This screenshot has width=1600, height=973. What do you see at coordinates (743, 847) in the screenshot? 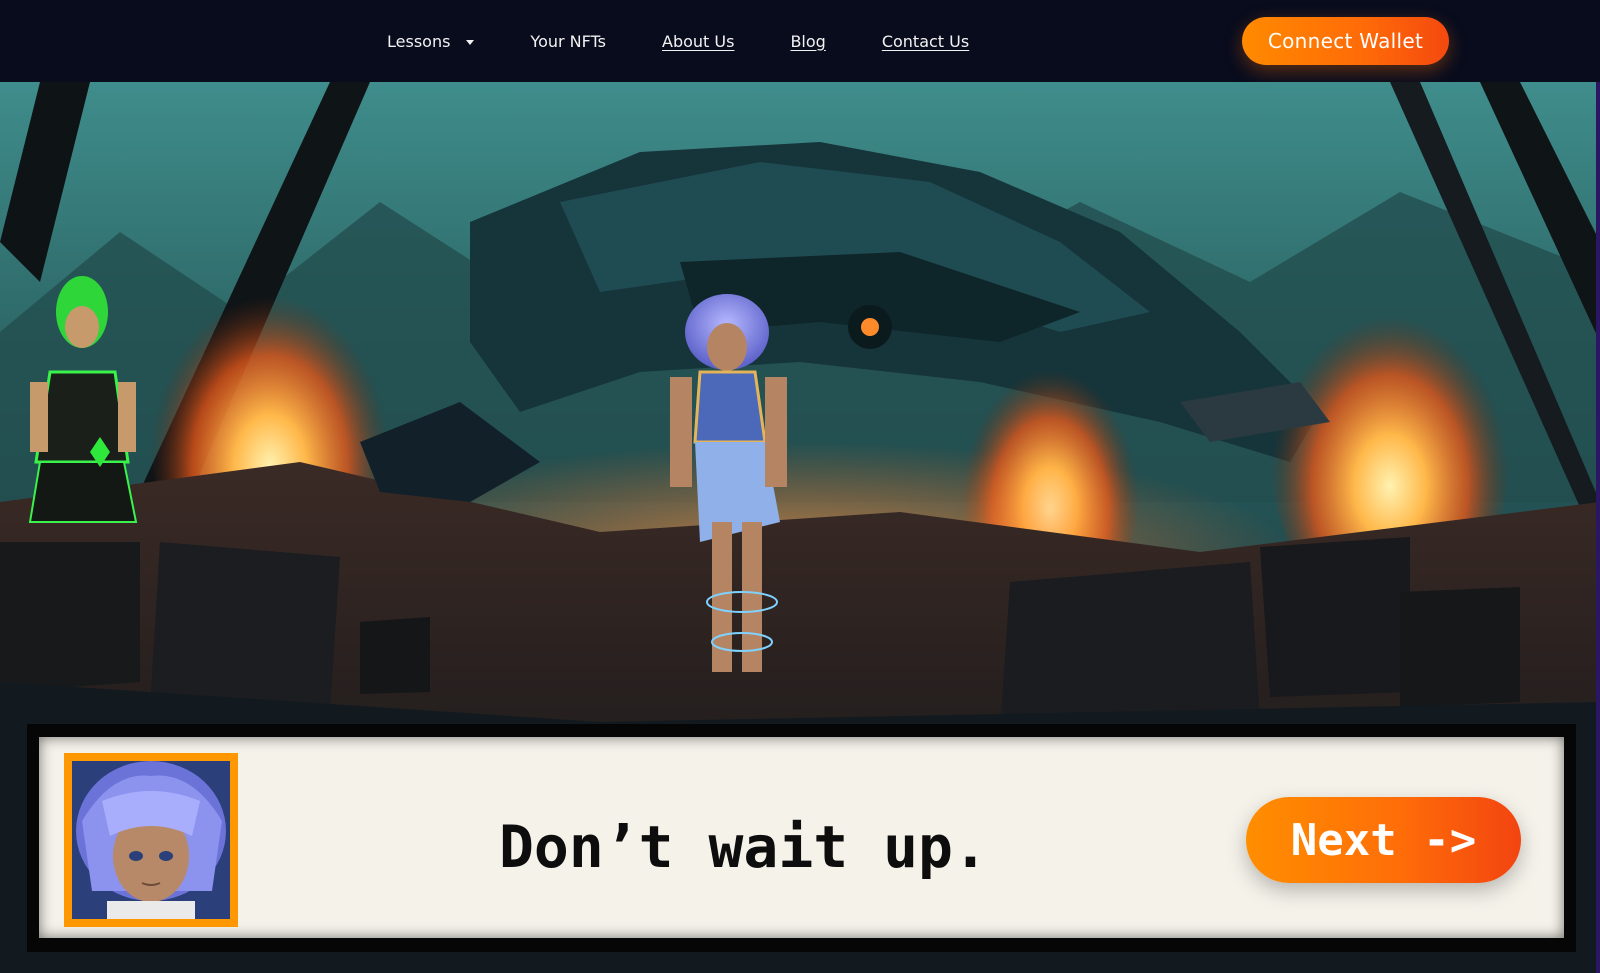
I see `dialogue-text: Don’t wait up.` at bounding box center [743, 847].